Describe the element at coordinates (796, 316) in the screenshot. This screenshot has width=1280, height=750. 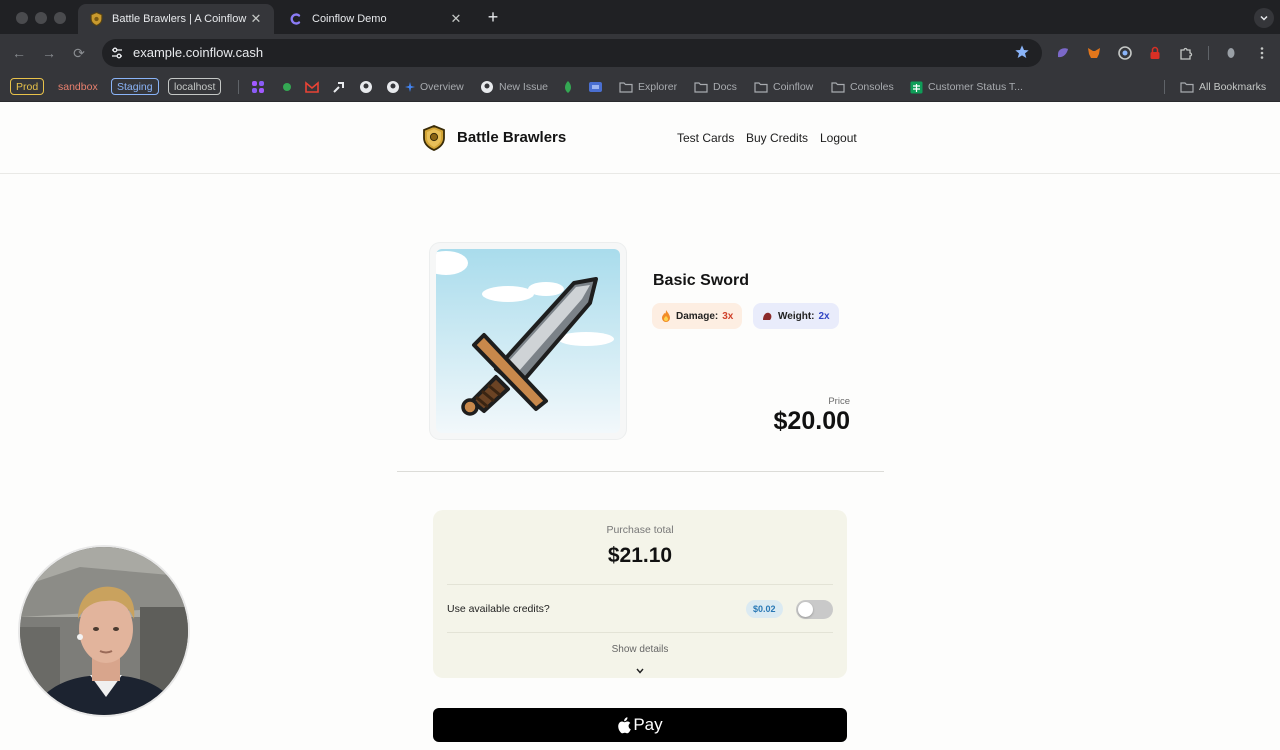
I see `stat-badge-weight: Weight: 2x` at that location.